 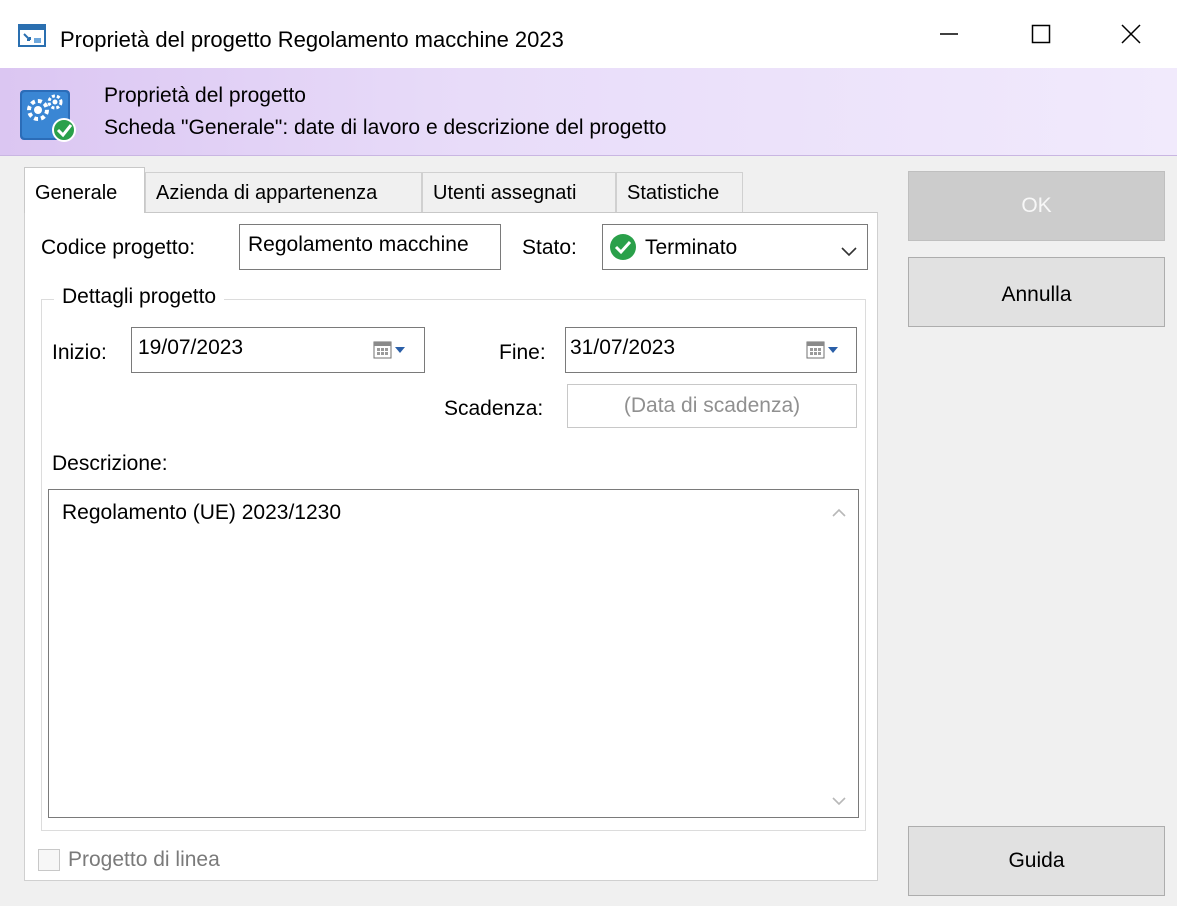 What do you see at coordinates (283, 192) in the screenshot?
I see `tab-azienda-di-appartenenza: Azienda di appartenenza` at bounding box center [283, 192].